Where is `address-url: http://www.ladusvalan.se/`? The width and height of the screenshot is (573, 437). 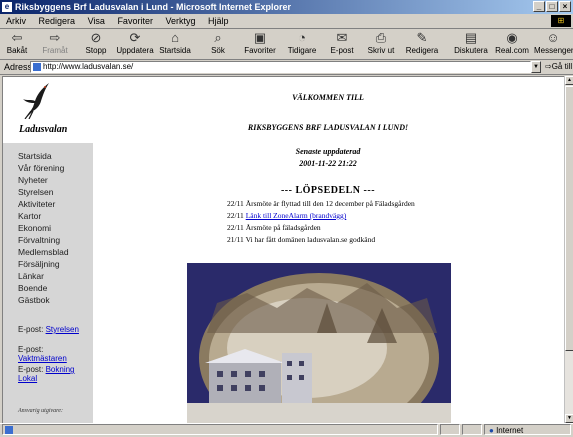 address-url: http://www.ladusvalan.se/ is located at coordinates (88, 66).